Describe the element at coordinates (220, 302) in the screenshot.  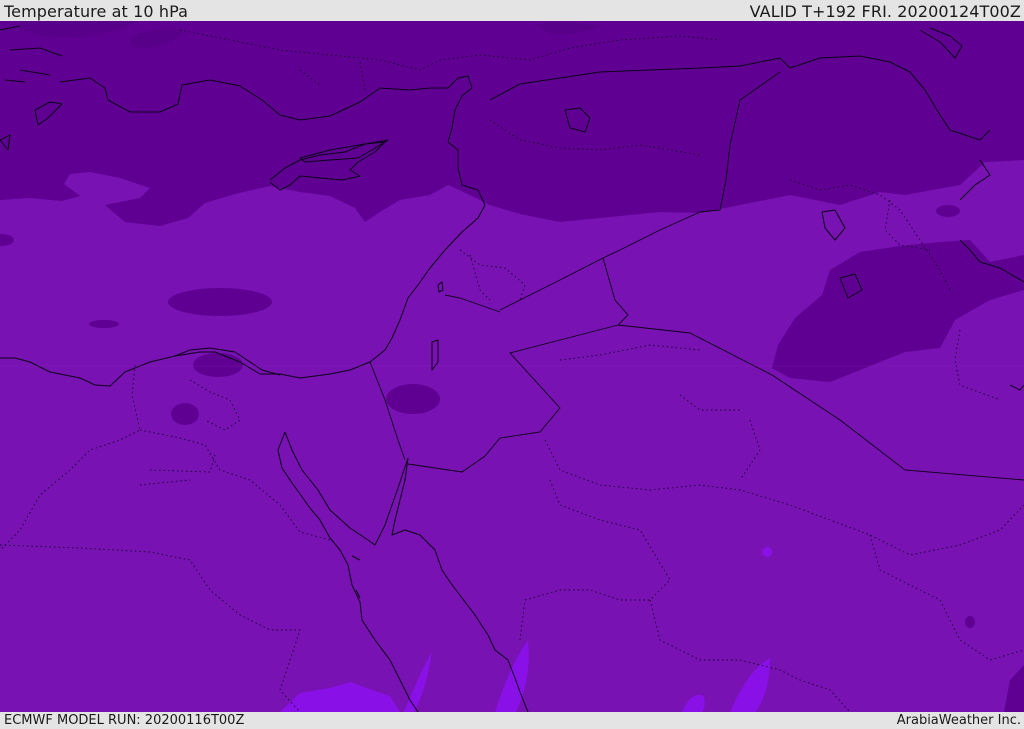
I see `temperature-pocket-med` at that location.